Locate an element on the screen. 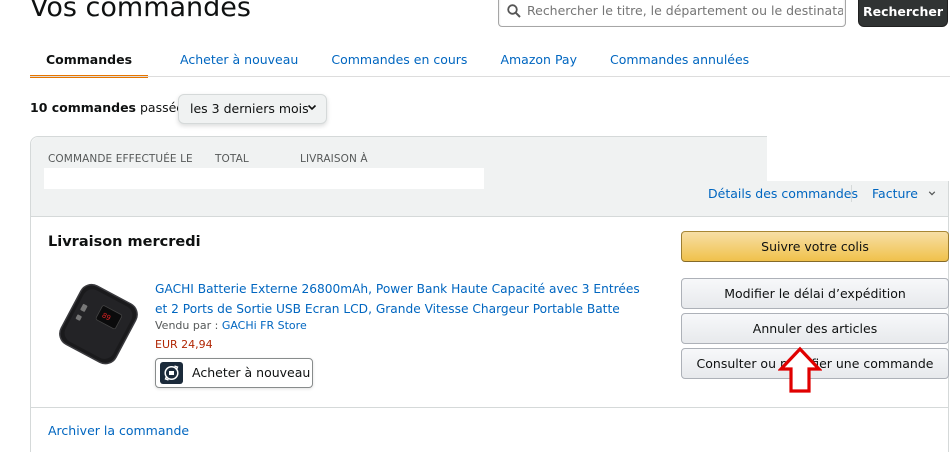  tab-acheter-a-nouveau: Acheter à nouveau is located at coordinates (239, 64).